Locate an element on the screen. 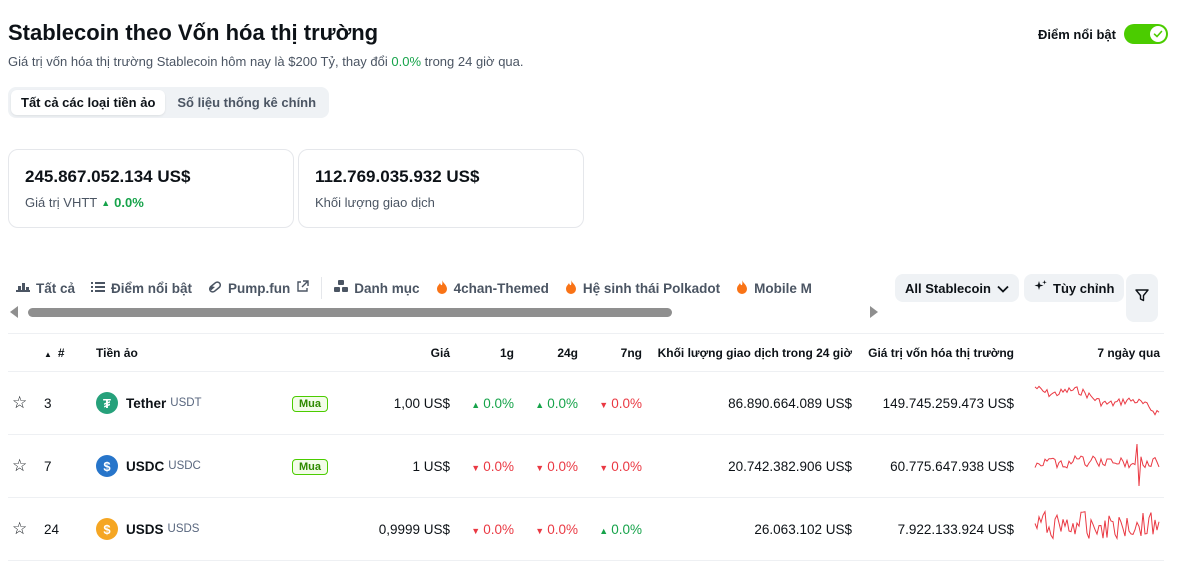 The image size is (1200, 566). header-watch is located at coordinates (24, 352).